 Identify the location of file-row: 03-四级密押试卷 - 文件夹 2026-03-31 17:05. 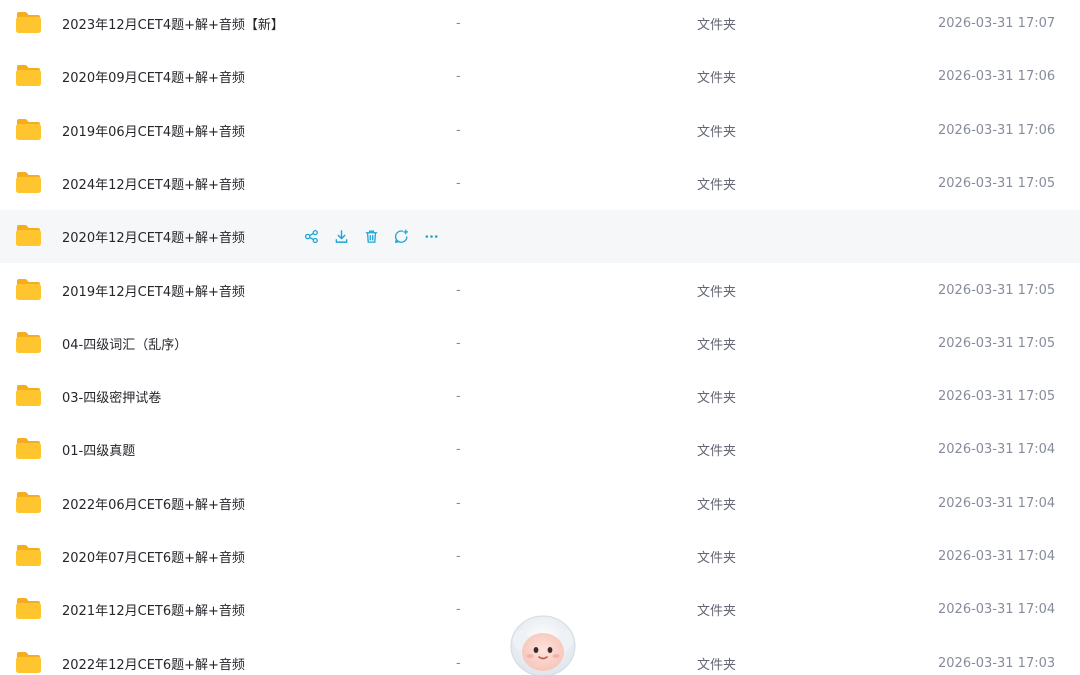
(540, 396).